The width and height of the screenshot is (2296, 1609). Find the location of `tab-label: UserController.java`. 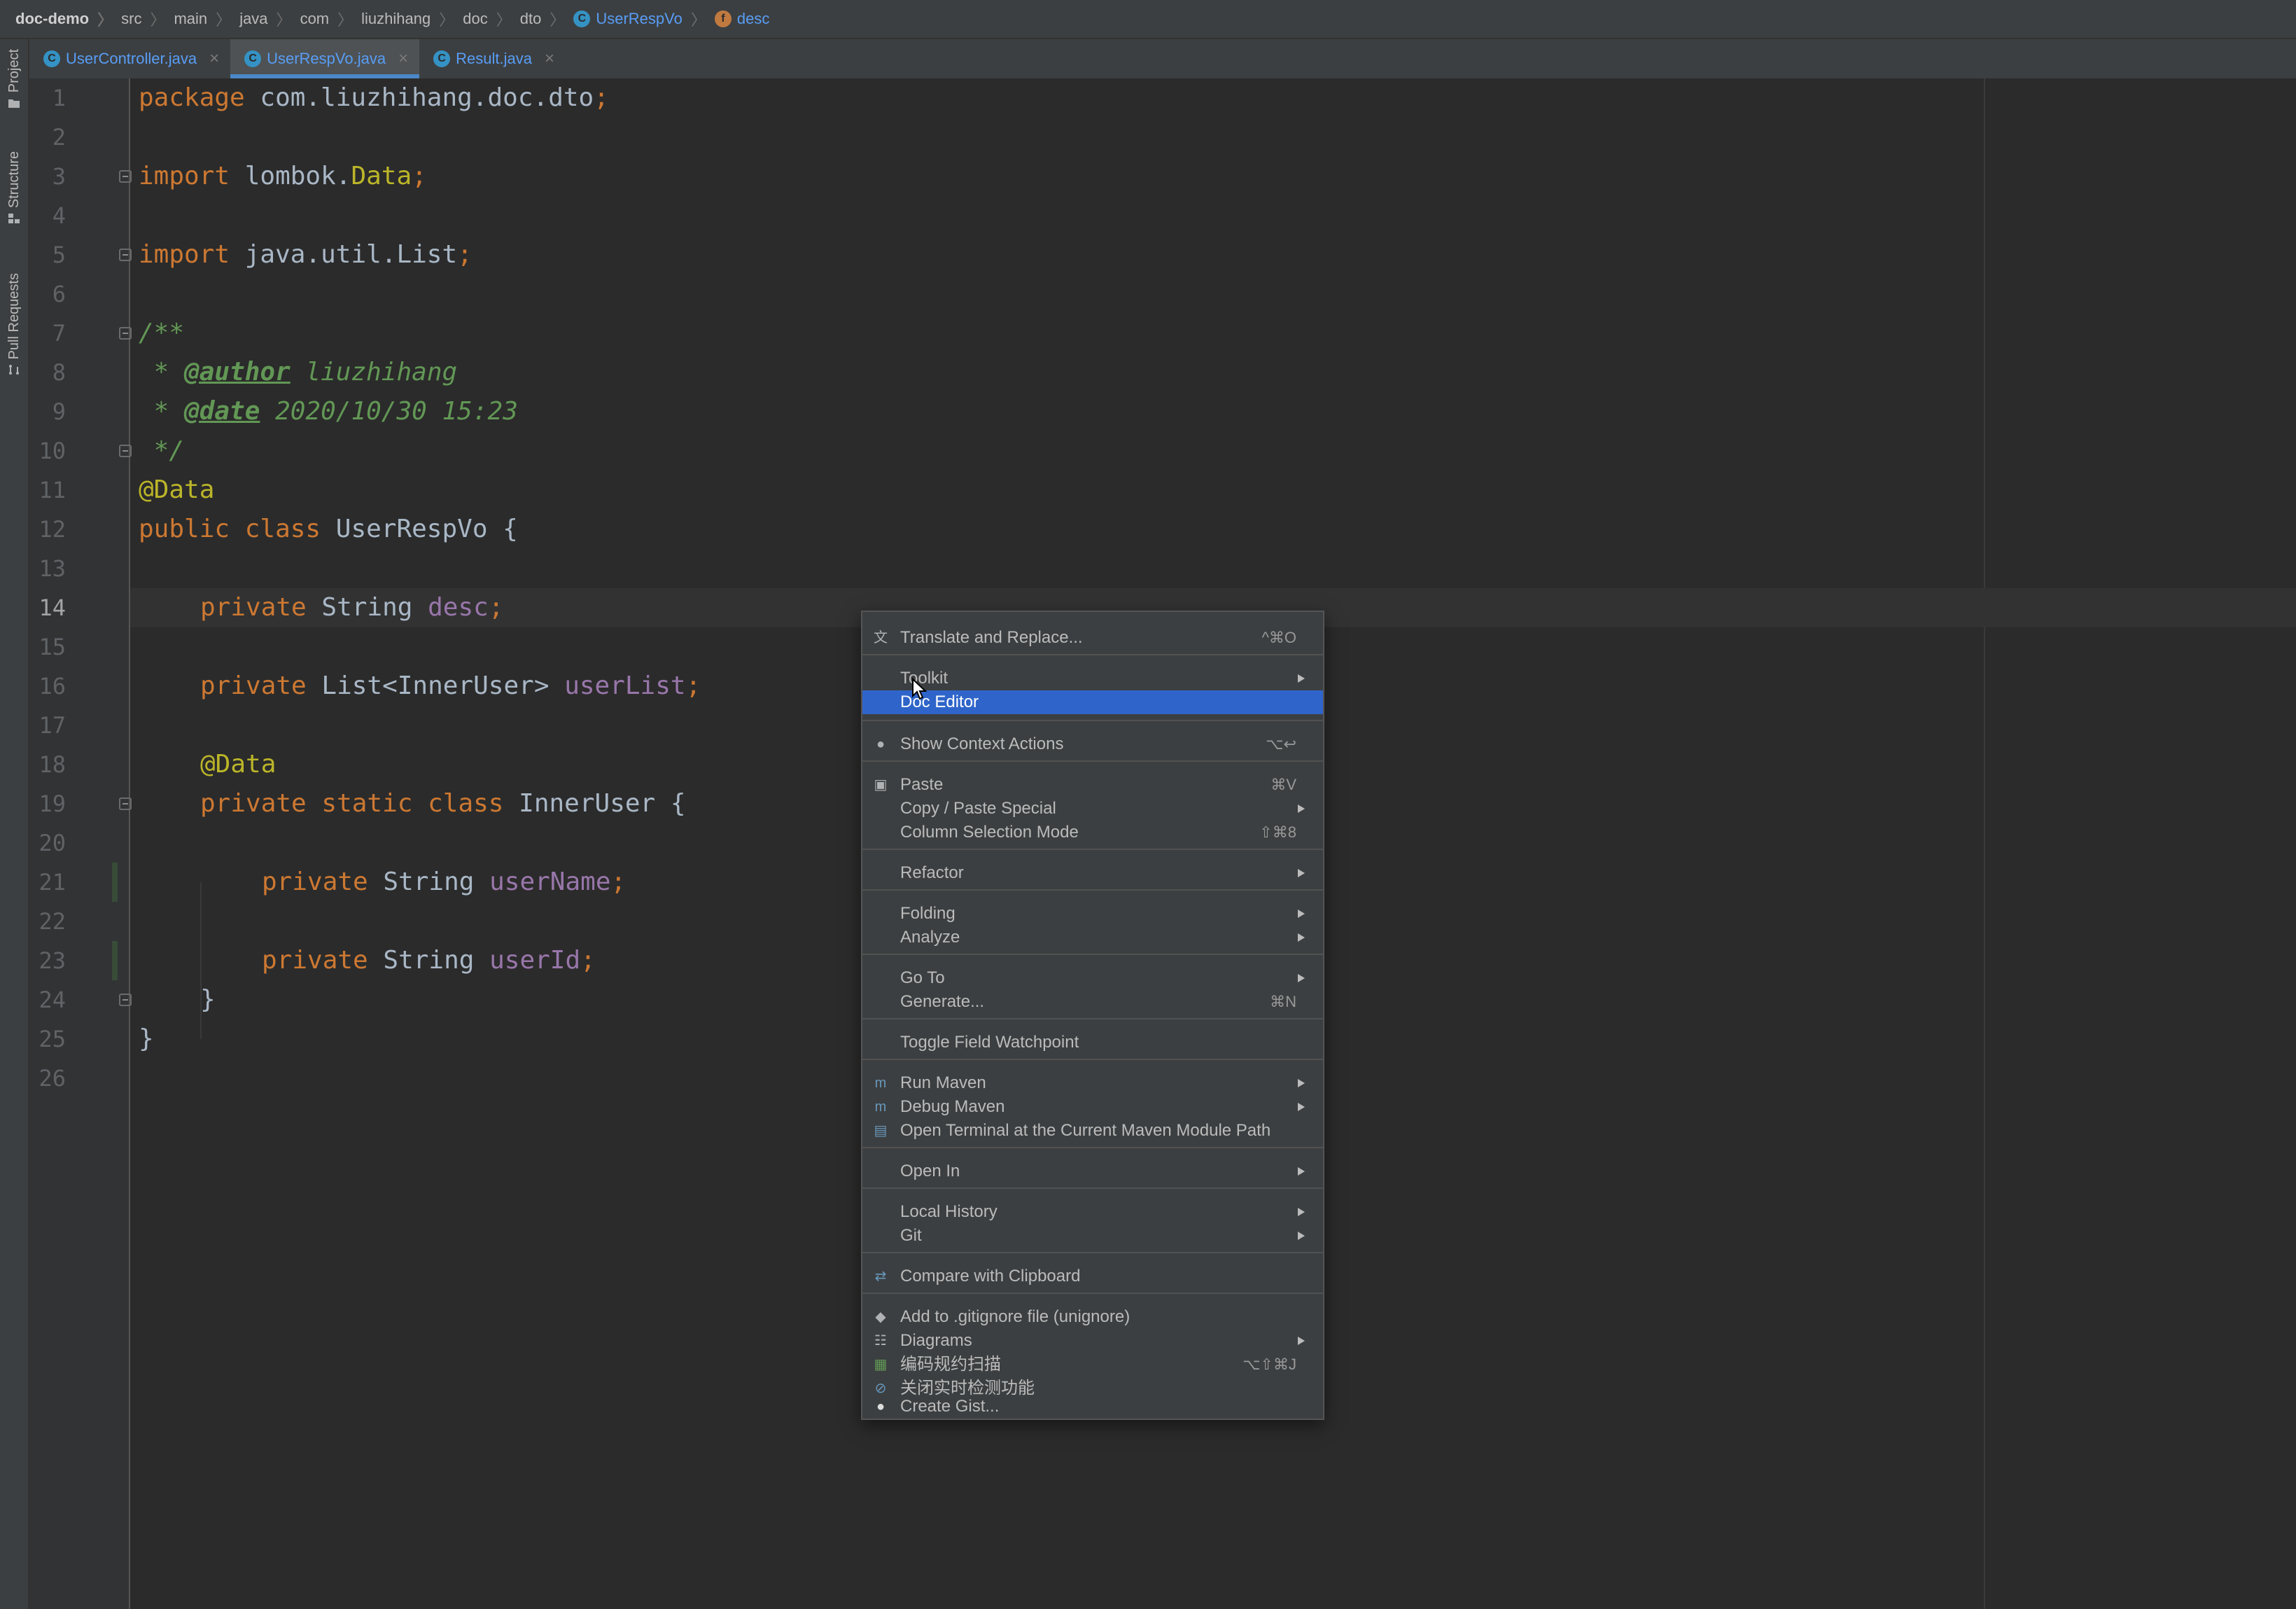

tab-label: UserController.java is located at coordinates (131, 58).